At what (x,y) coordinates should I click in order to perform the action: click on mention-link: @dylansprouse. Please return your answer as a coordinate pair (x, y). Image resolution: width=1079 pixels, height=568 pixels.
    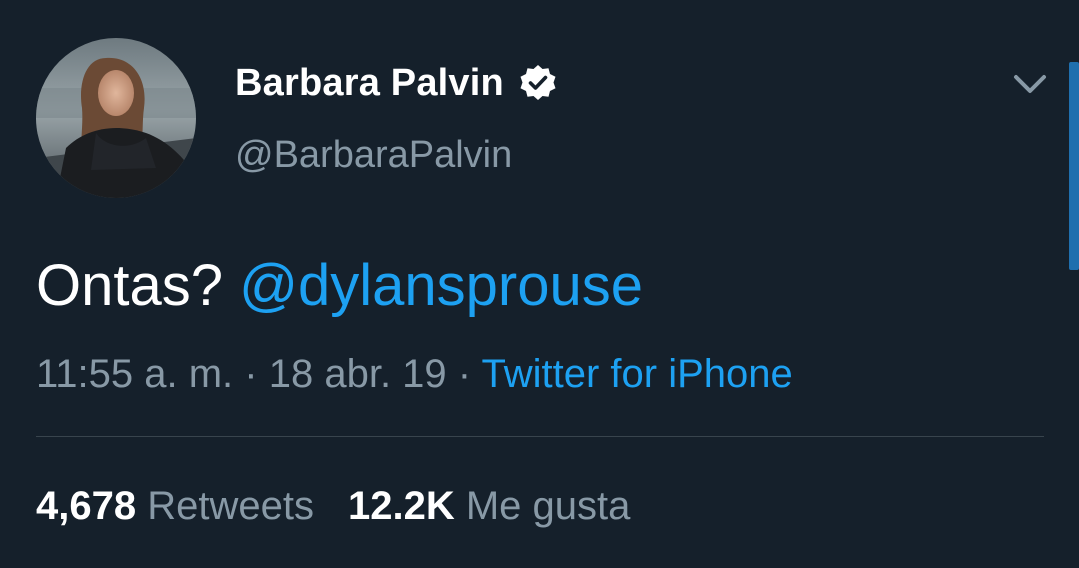
    Looking at the image, I should click on (441, 285).